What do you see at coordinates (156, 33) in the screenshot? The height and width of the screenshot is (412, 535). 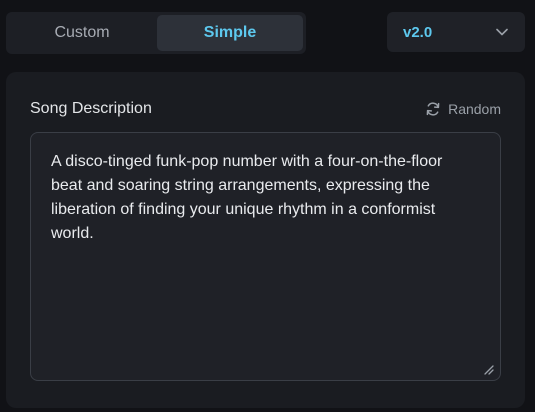 I see `mode-toggle: Custom Simple` at bounding box center [156, 33].